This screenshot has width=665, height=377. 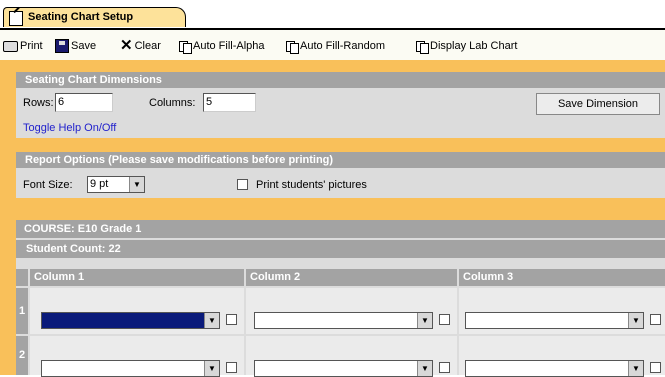 What do you see at coordinates (342, 46) in the screenshot?
I see `auto-fill-random-label: Auto Fill-Random` at bounding box center [342, 46].